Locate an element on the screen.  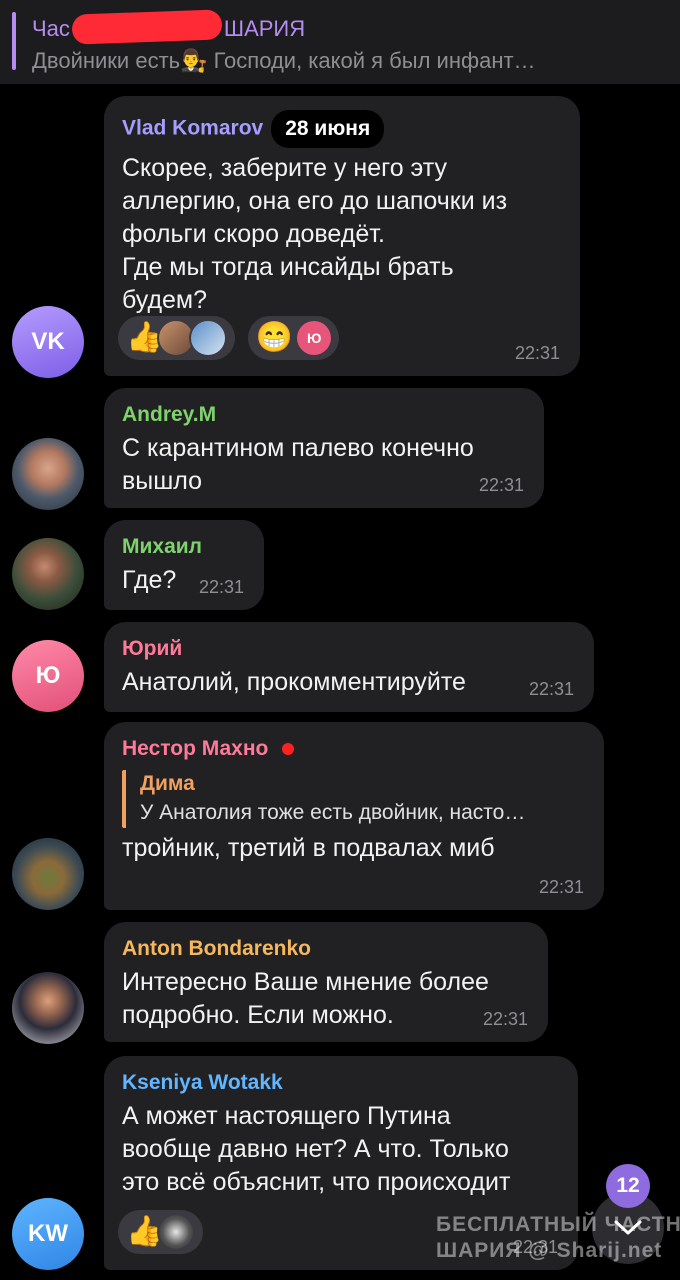
message-text: Анатолий, прокомментируйте is located at coordinates (294, 682).